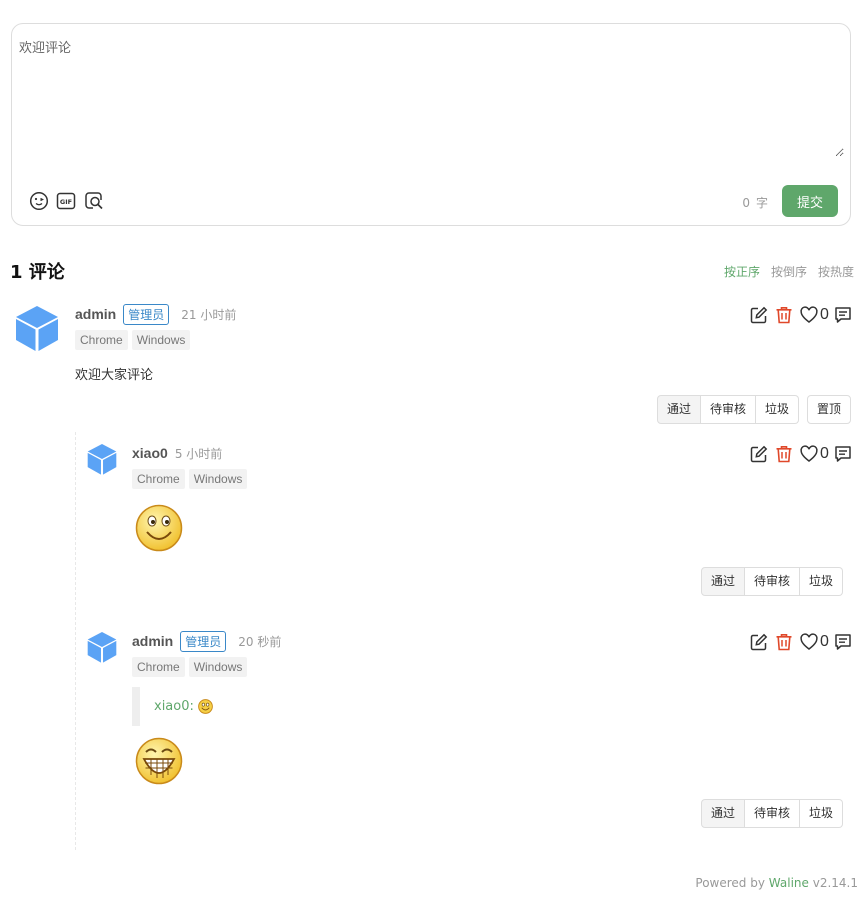  I want to click on sort-options: 按正序 按倒序 按热度, so click(789, 271).